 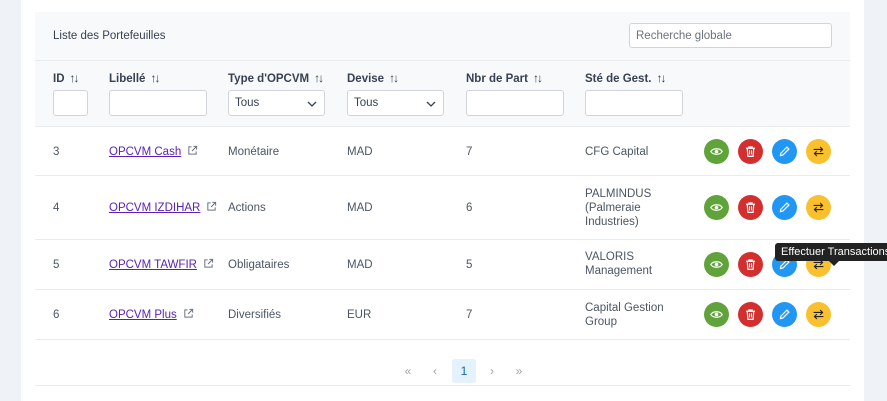 I want to click on gestion-line: PALMINDUS, so click(x=618, y=194).